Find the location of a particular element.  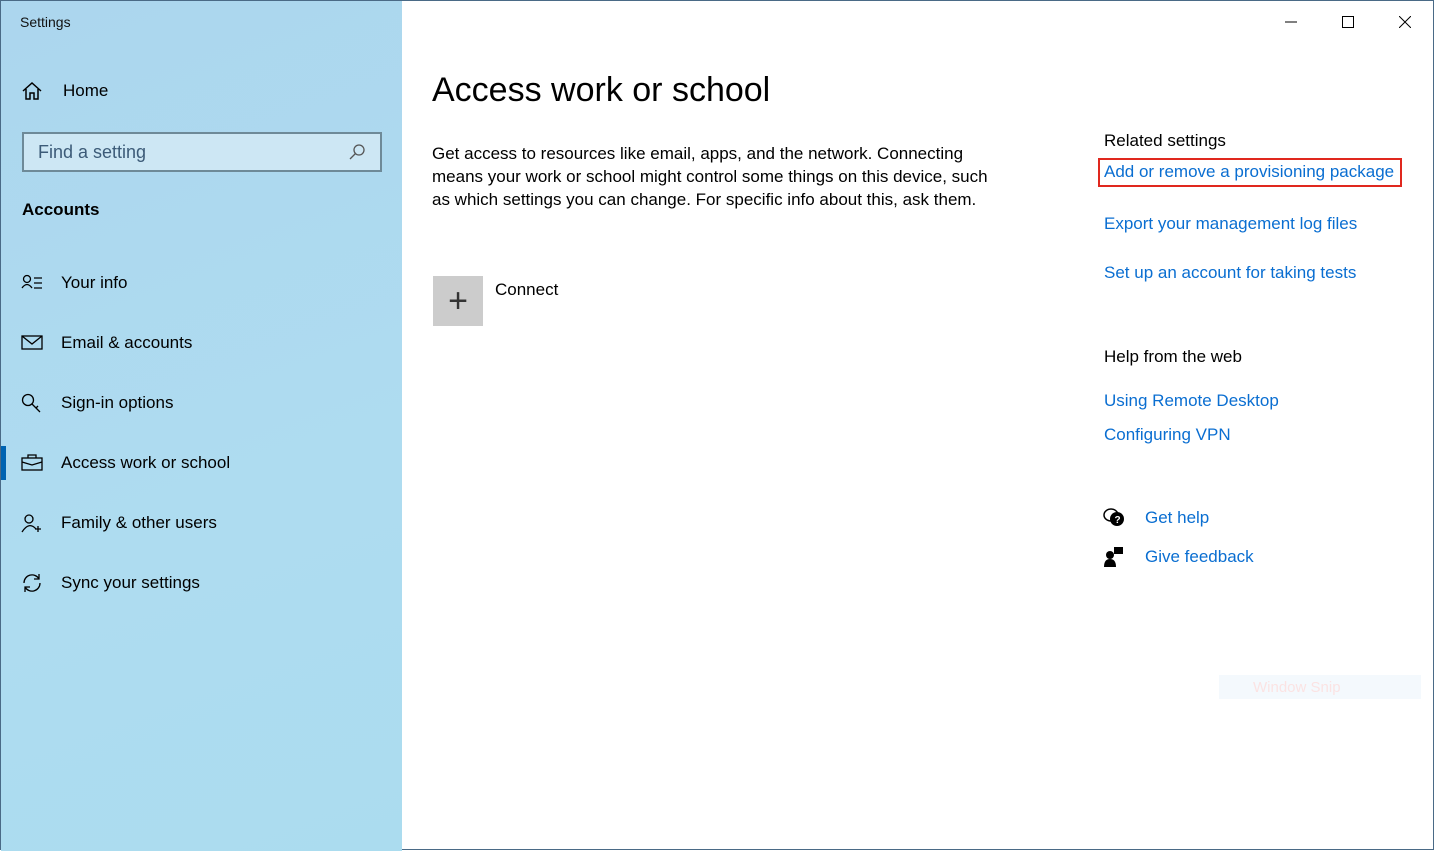

give-feedback-link: Give feedback is located at coordinates (1178, 557).